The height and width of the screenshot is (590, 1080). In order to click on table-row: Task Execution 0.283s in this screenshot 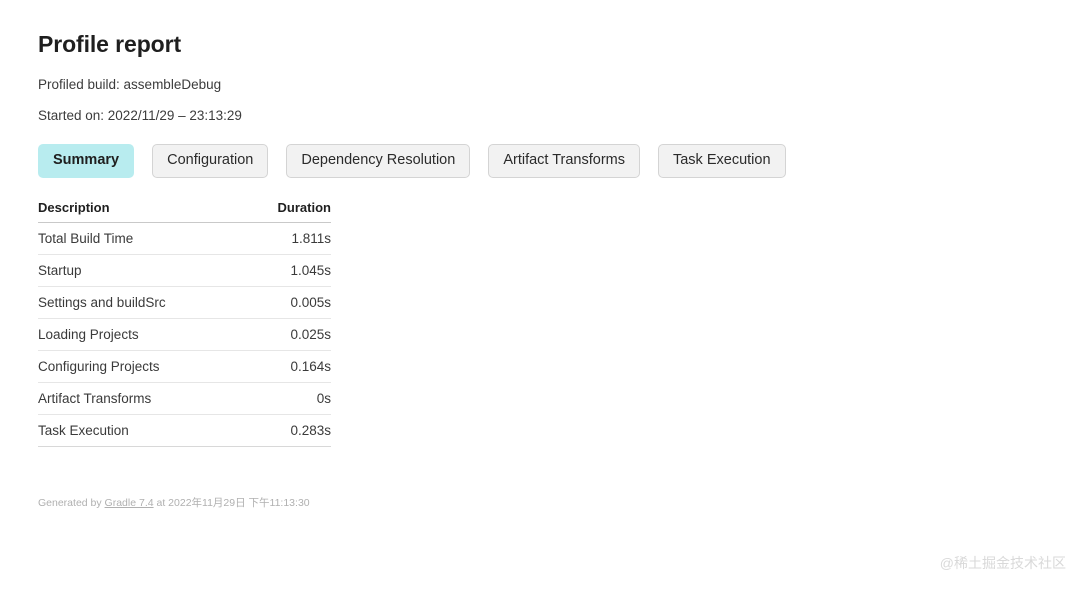, I will do `click(184, 430)`.